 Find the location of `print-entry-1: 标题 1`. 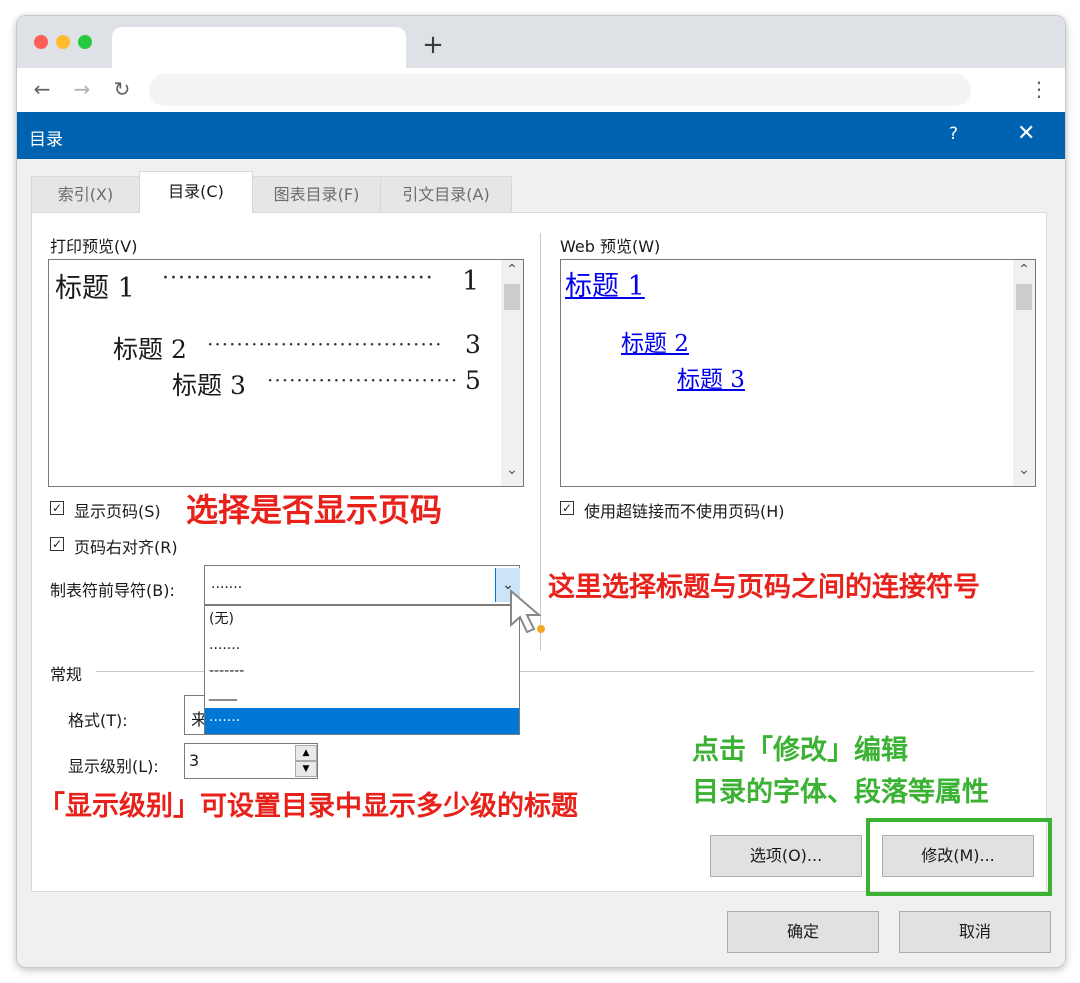

print-entry-1: 标题 1 is located at coordinates (95, 288).